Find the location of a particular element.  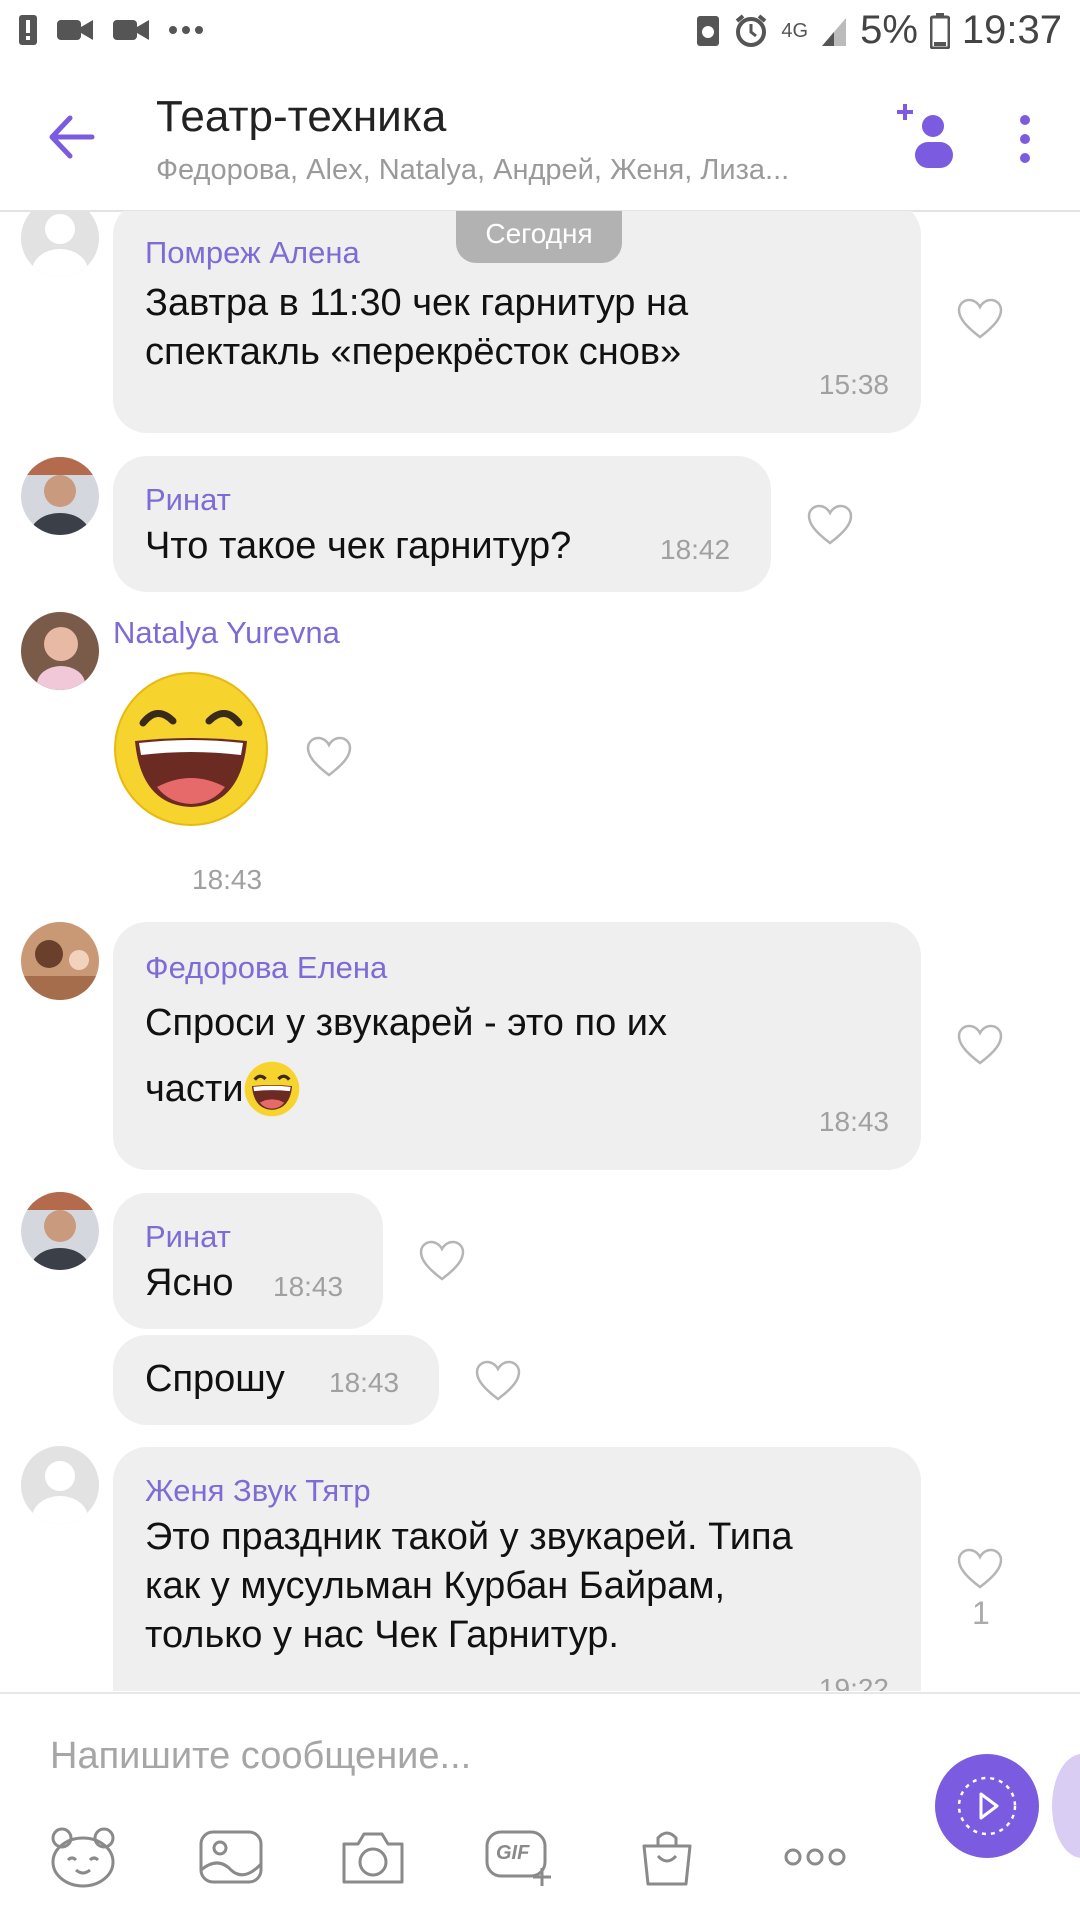

add-user-icon is located at coordinates (925, 136).